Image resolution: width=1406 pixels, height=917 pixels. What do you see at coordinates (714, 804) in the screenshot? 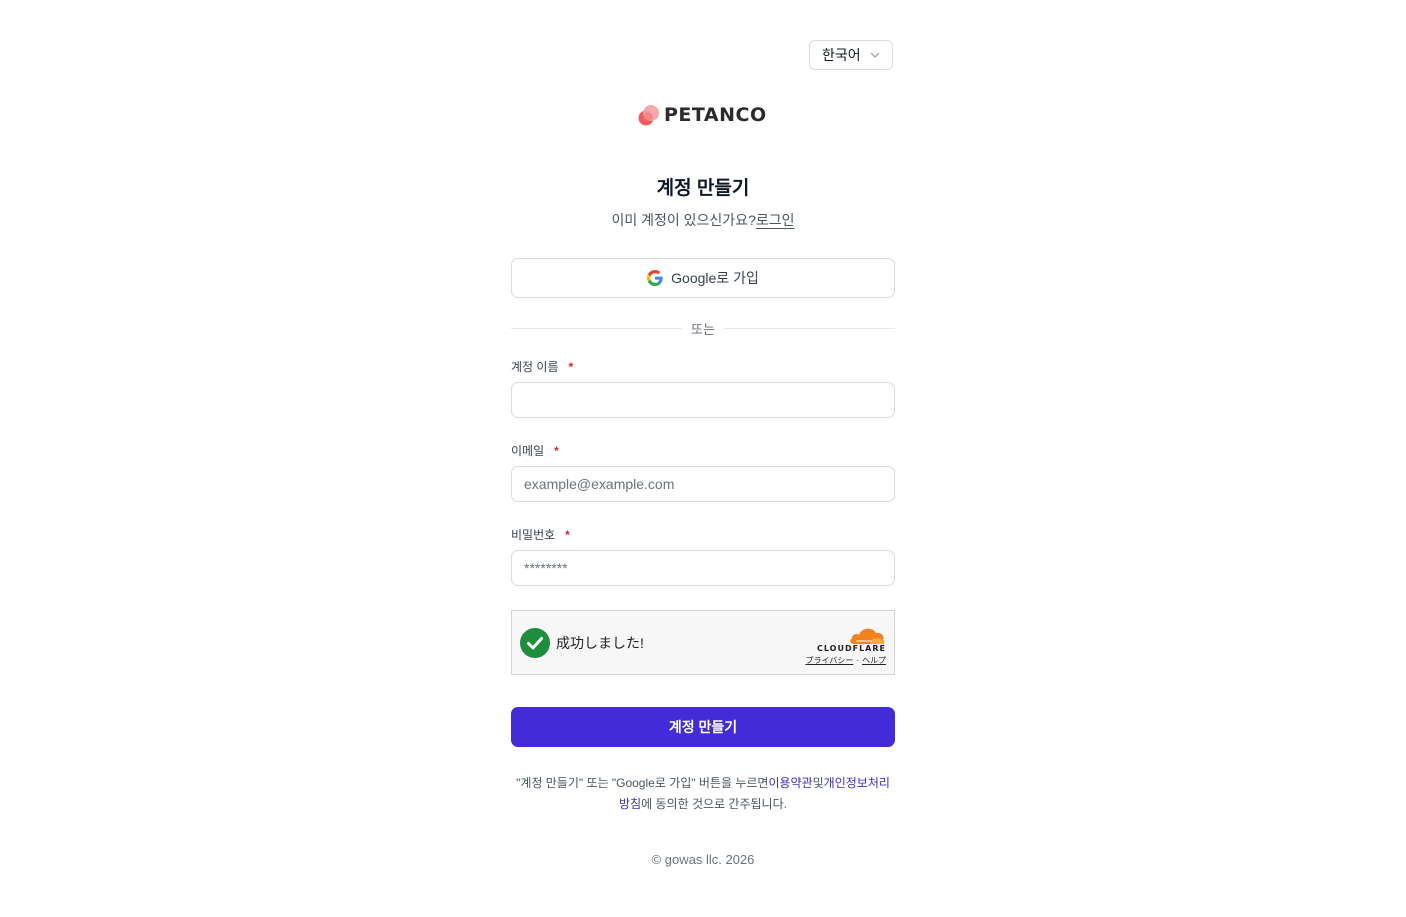
I see `terms-suffix: 에 동의한 것으로 간주됩니다.` at bounding box center [714, 804].